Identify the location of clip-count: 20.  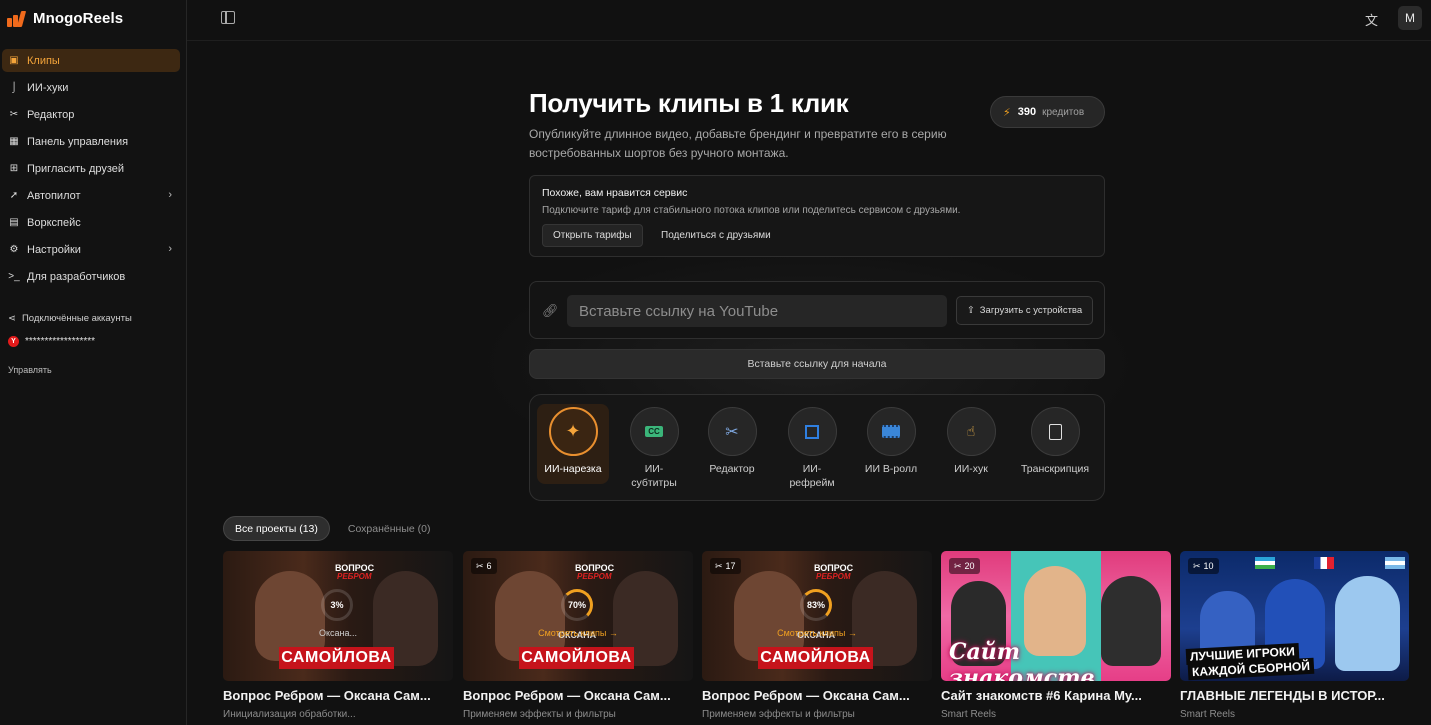
(969, 566).